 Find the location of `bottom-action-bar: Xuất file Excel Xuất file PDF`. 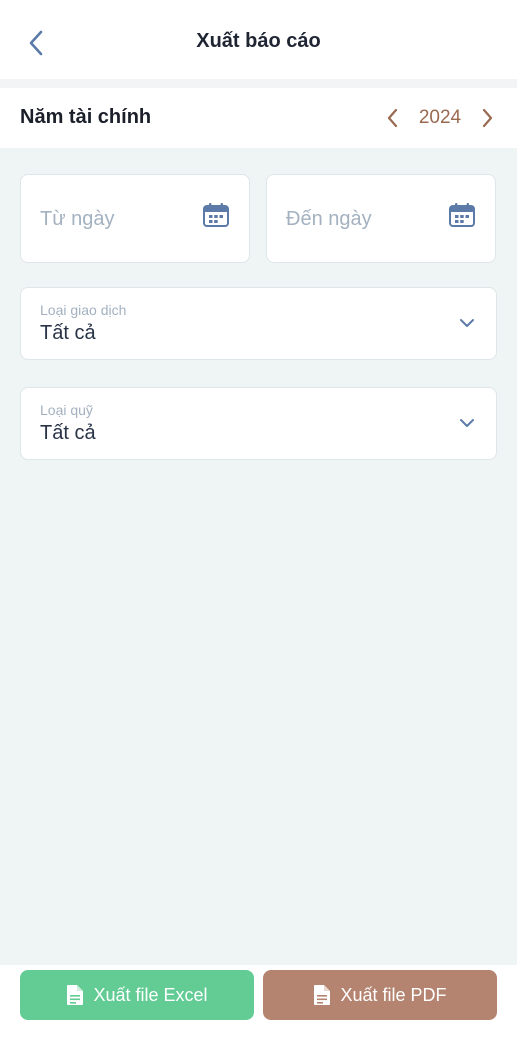

bottom-action-bar: Xuất file Excel Xuất file PDF is located at coordinates (258, 1006).